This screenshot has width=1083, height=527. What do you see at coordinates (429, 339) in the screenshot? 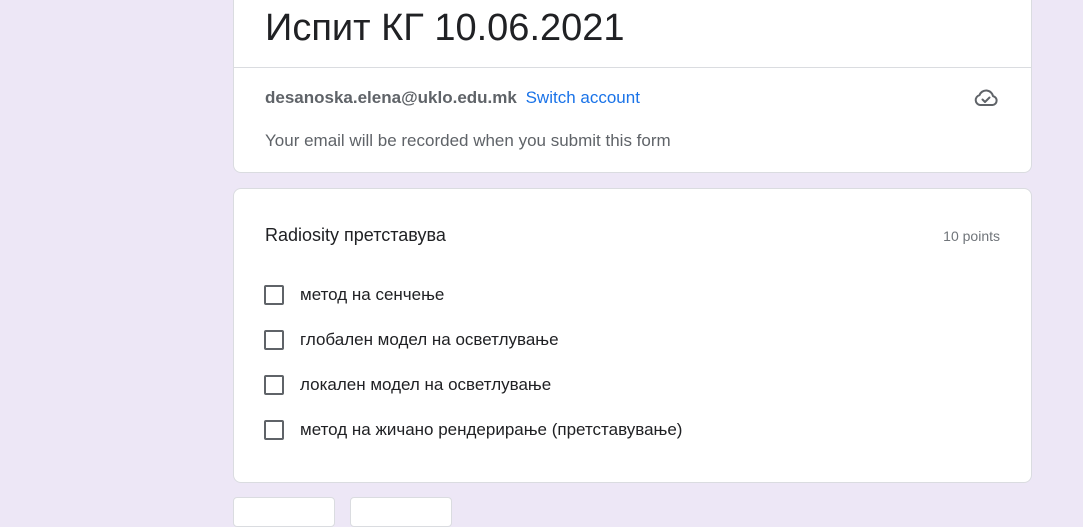
I see `option-label: глобален модел на осветлување` at bounding box center [429, 339].